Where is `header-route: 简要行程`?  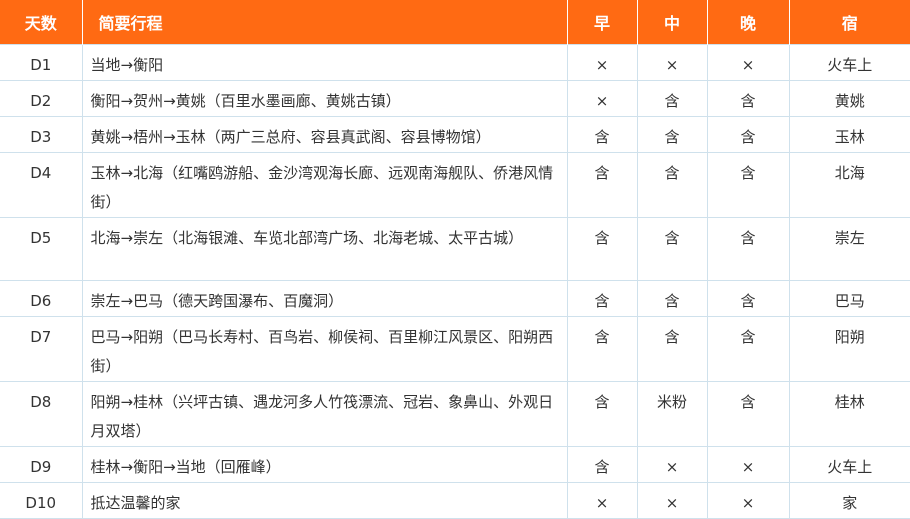 header-route: 简要行程 is located at coordinates (325, 22).